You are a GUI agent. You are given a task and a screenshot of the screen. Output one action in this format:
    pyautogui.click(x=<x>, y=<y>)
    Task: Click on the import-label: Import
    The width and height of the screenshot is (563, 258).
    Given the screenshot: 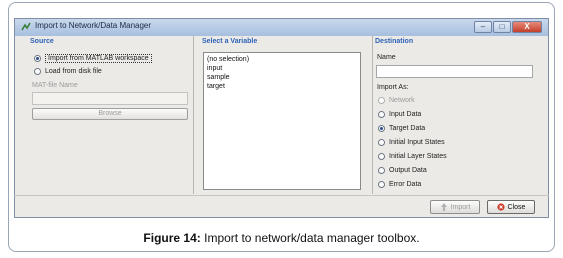 What is the action you would take?
    pyautogui.click(x=460, y=207)
    